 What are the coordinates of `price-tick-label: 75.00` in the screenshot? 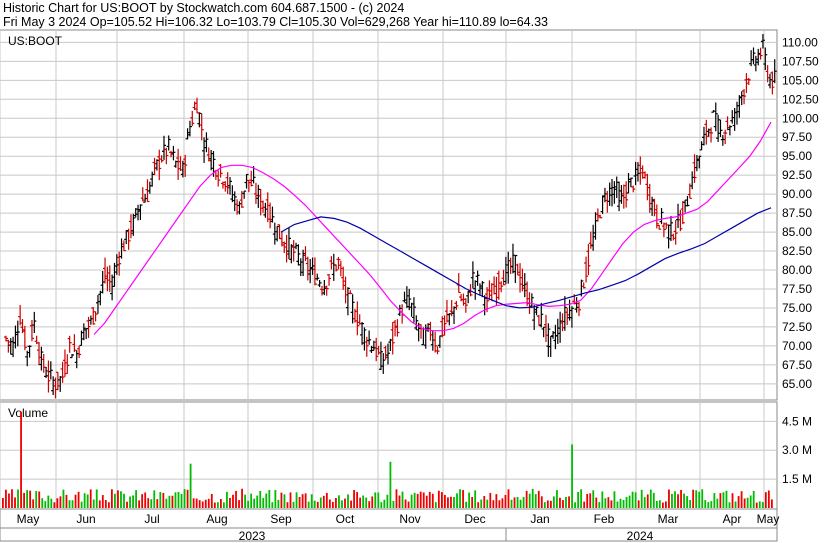 It's located at (797, 308).